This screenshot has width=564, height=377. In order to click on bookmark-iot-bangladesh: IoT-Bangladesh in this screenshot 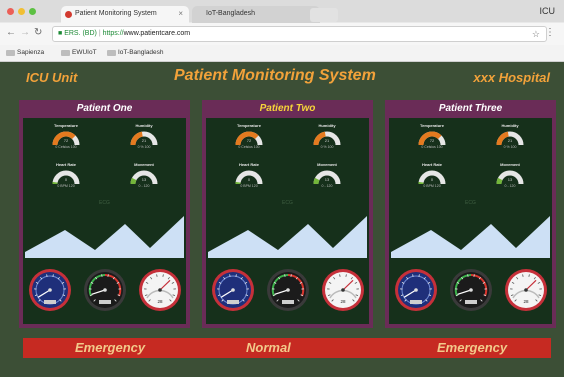, I will do `click(135, 52)`.